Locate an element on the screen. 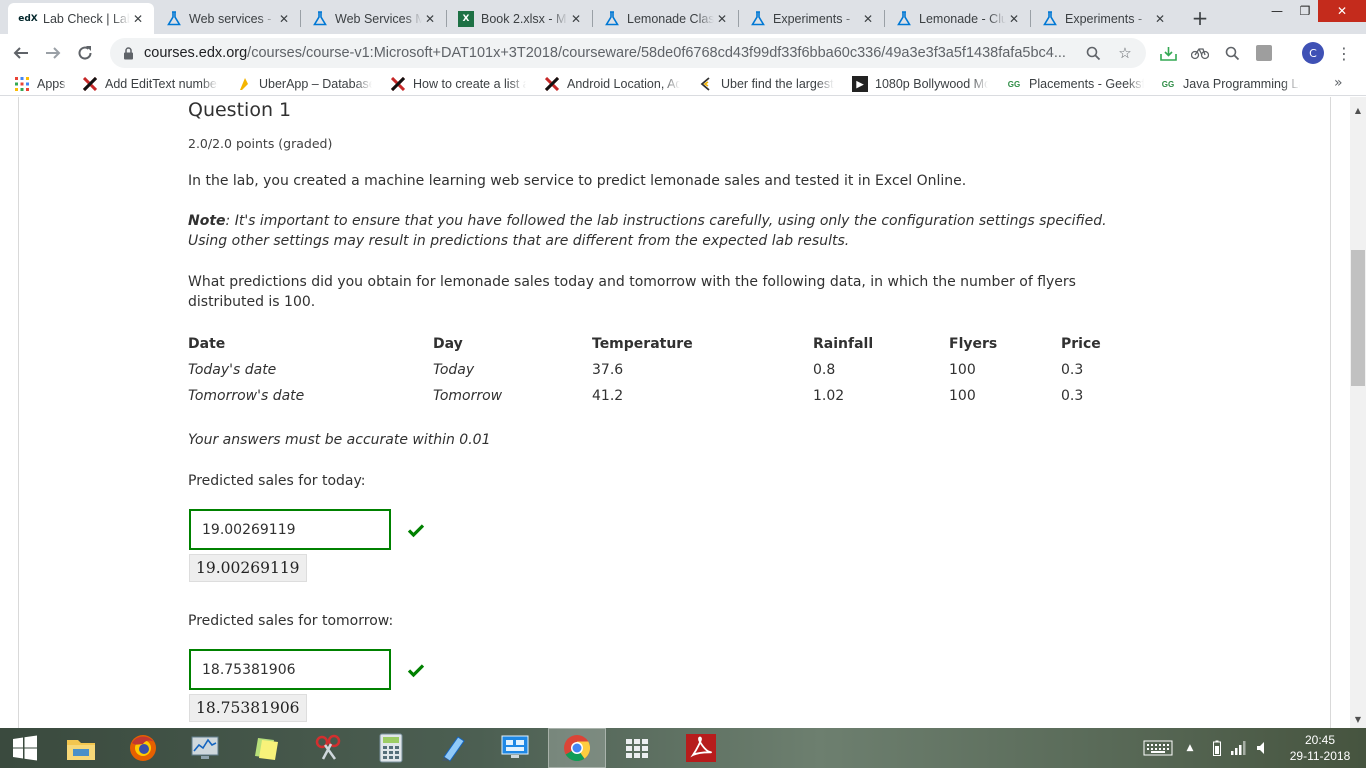 Image resolution: width=1366 pixels, height=768 pixels. taskbar-sticky-notes is located at coordinates (267, 748).